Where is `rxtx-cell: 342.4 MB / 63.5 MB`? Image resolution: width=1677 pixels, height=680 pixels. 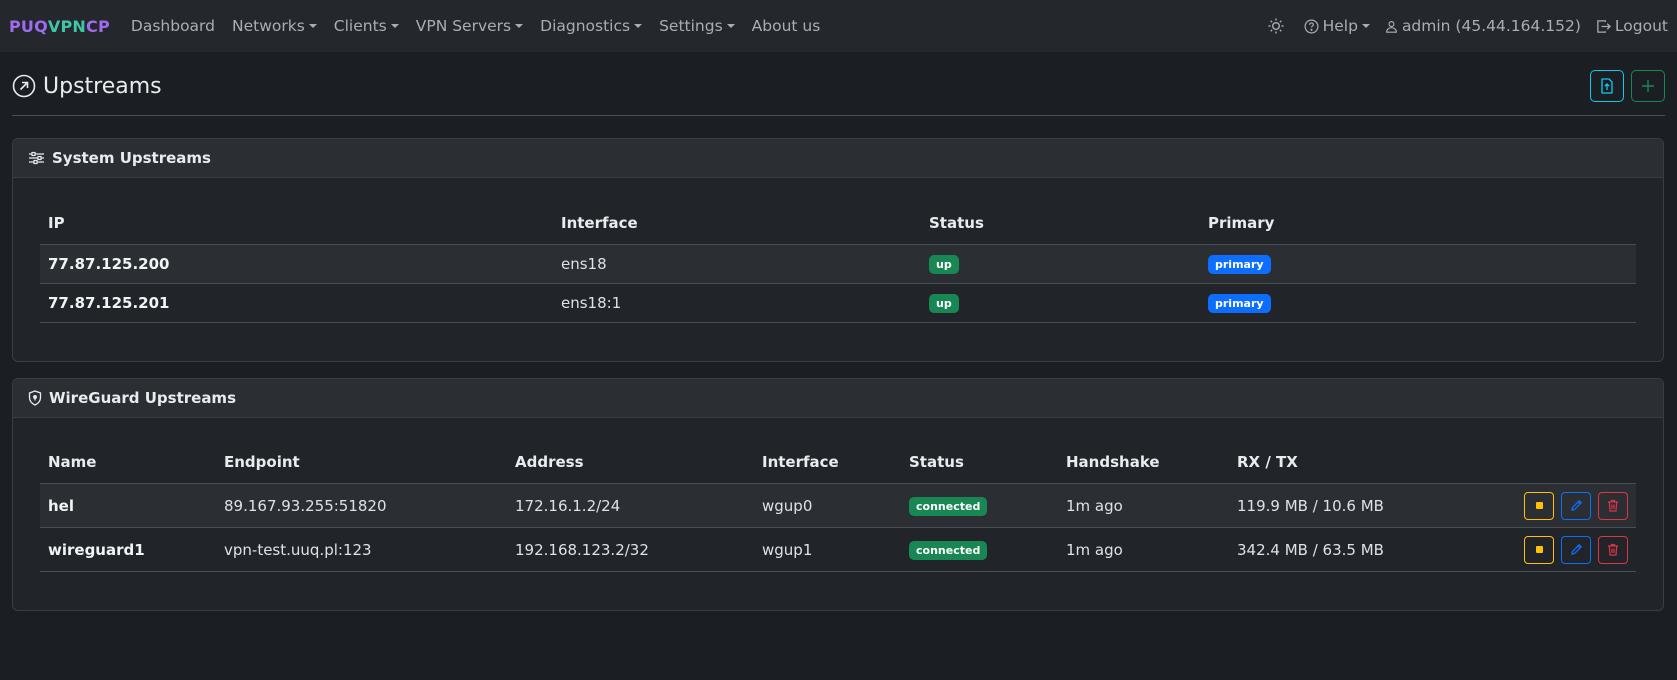 rxtx-cell: 342.4 MB / 63.5 MB is located at coordinates (1331, 549).